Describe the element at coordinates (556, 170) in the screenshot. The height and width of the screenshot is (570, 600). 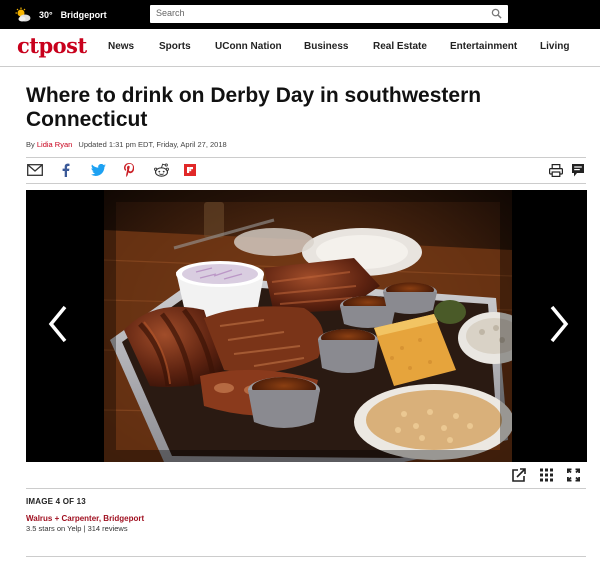
I see `print-icon` at that location.